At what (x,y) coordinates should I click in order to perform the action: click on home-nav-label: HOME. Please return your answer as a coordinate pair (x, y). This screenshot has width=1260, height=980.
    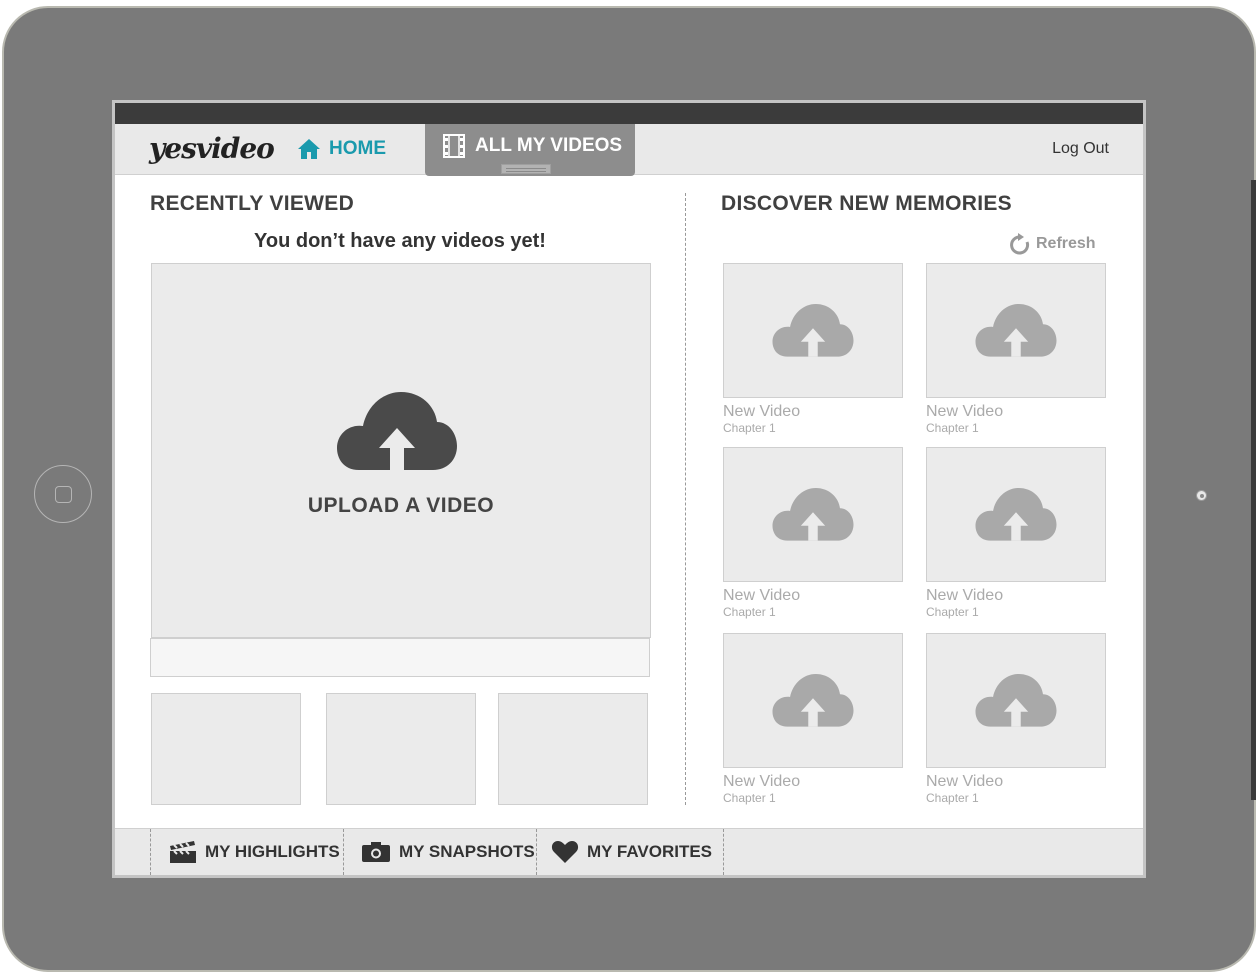
    Looking at the image, I should click on (357, 148).